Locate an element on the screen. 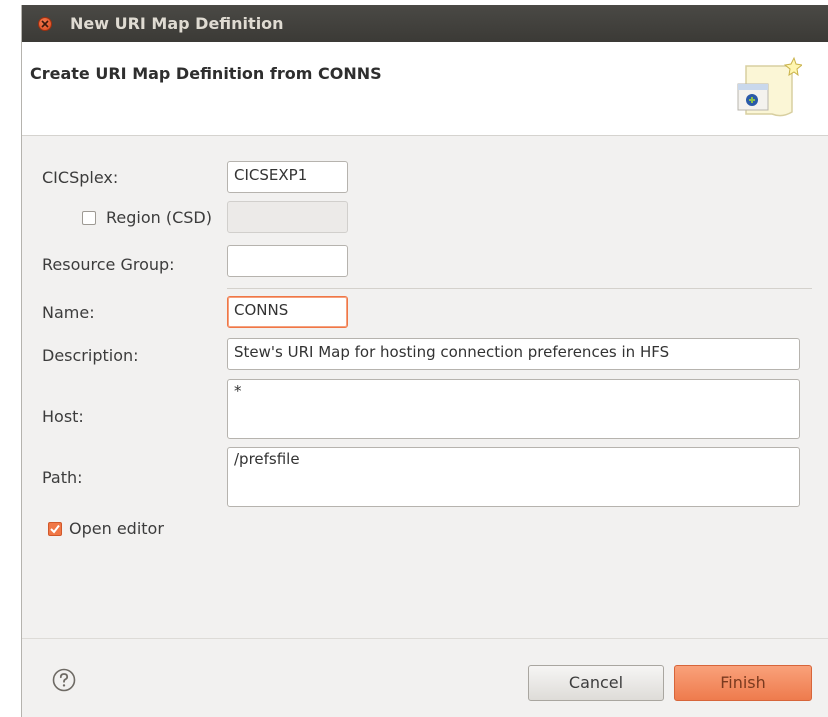 The height and width of the screenshot is (717, 828). resource-group-field is located at coordinates (287, 261).